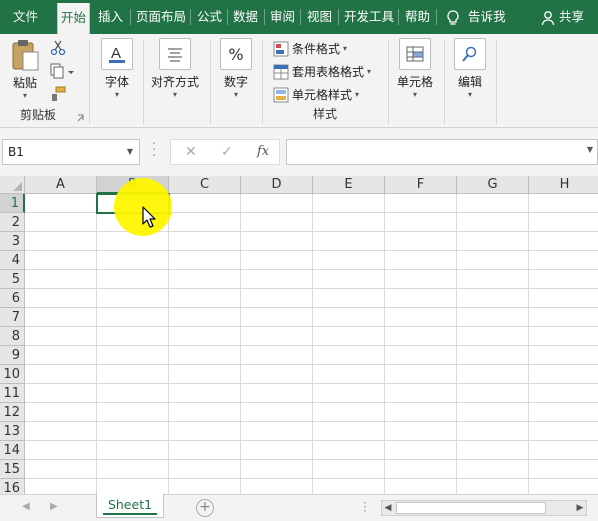 This screenshot has width=598, height=521. I want to click on share-button: 共享, so click(562, 17).